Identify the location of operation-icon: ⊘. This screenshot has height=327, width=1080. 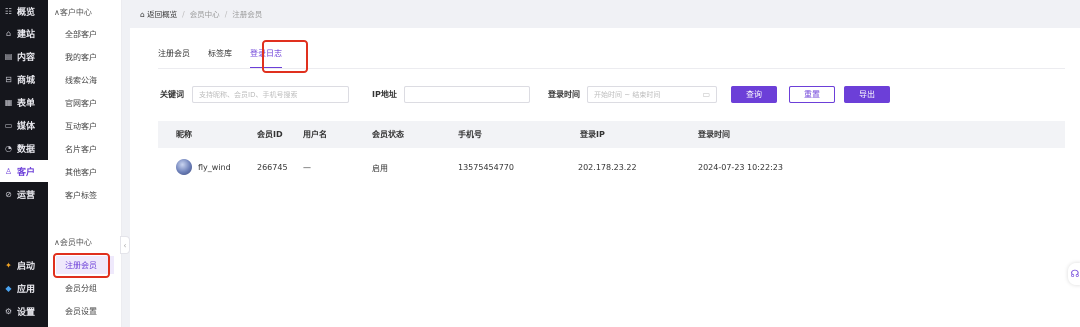
(8, 194).